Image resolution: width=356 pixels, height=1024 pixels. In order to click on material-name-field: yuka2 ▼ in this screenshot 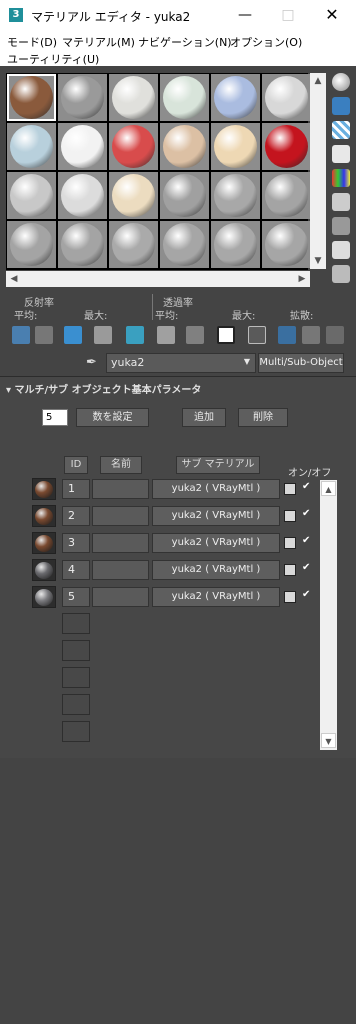, I will do `click(181, 363)`.